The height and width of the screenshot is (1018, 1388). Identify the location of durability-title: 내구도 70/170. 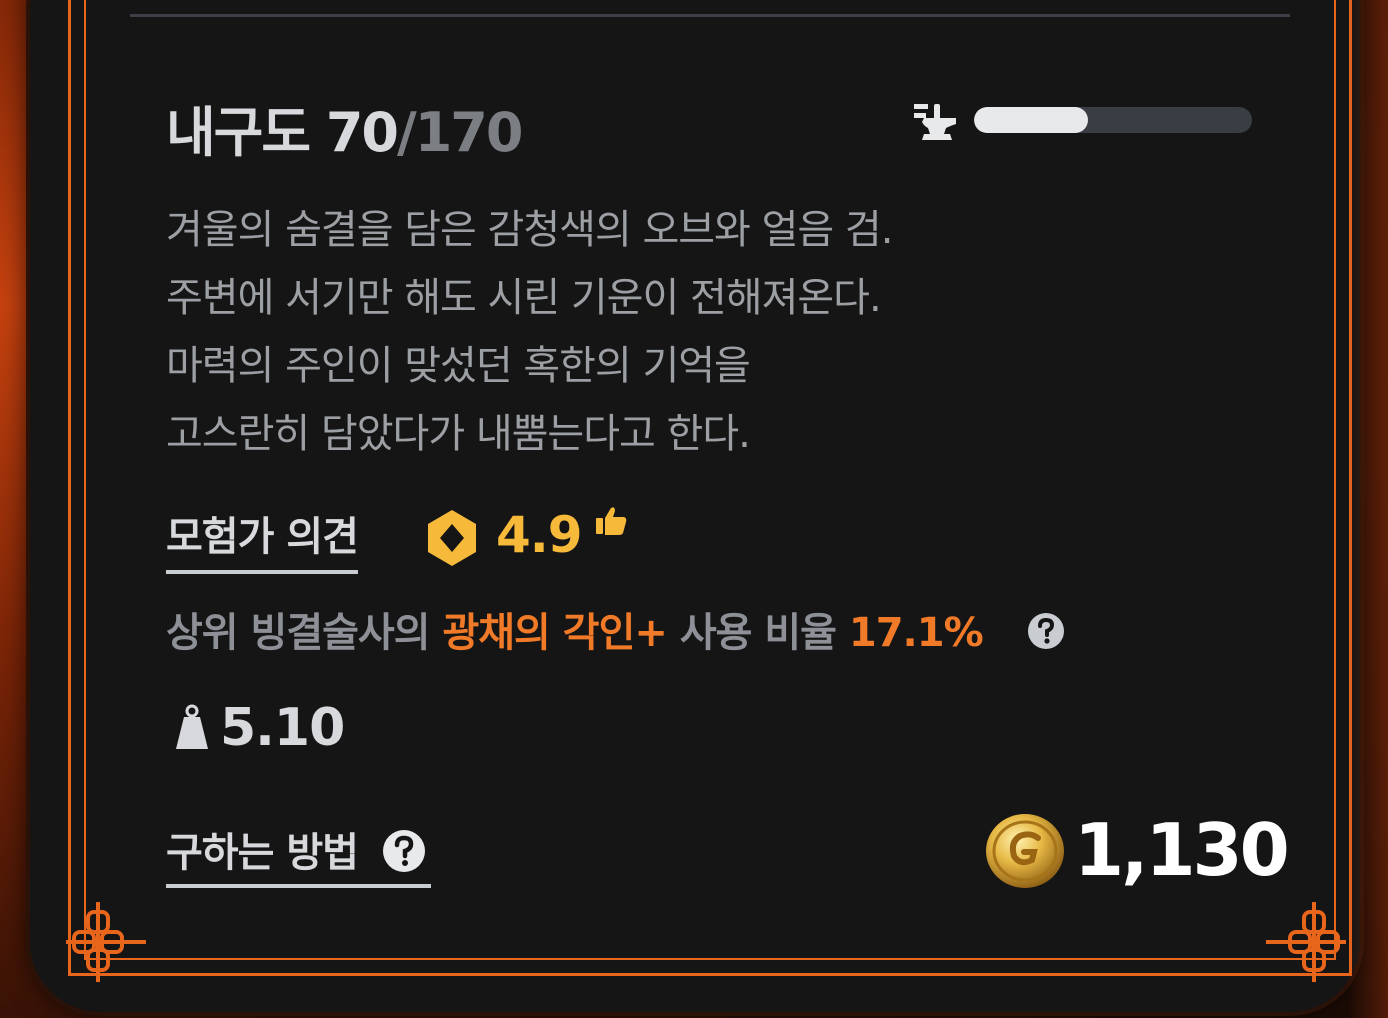
(344, 127).